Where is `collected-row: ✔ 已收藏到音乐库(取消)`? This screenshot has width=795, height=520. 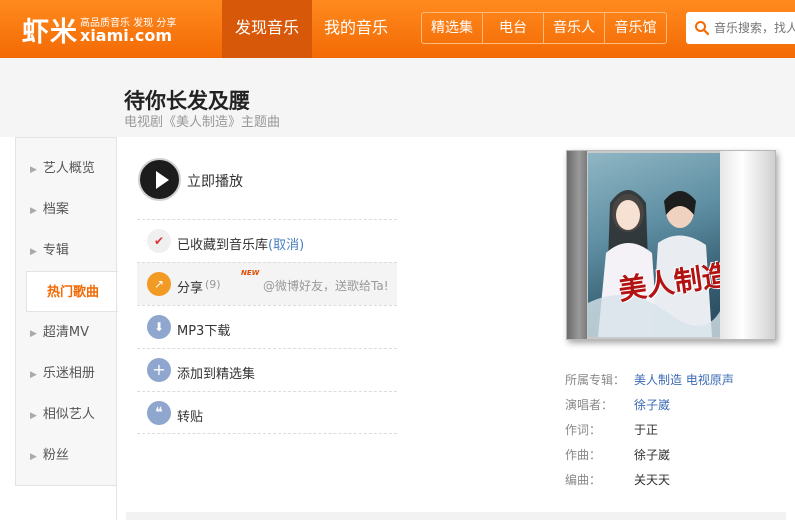 collected-row: ✔ 已收藏到音乐库(取消) is located at coordinates (267, 240).